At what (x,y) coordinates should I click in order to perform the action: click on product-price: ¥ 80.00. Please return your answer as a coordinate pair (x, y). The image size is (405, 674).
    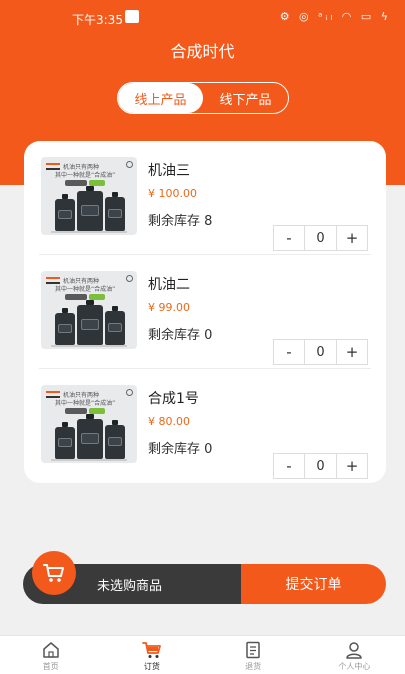
    Looking at the image, I should click on (169, 421).